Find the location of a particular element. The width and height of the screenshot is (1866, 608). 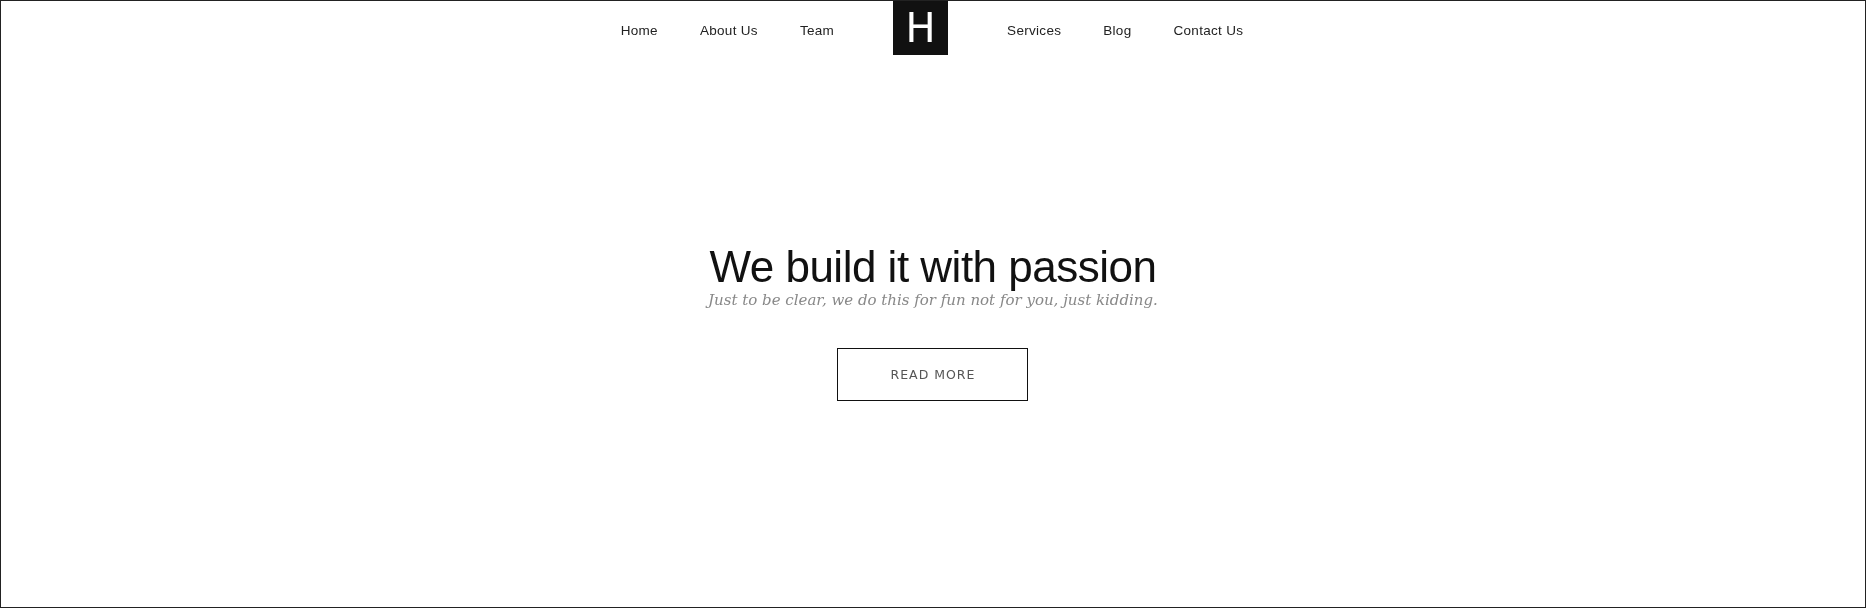

nav-link: About Us is located at coordinates (728, 30).